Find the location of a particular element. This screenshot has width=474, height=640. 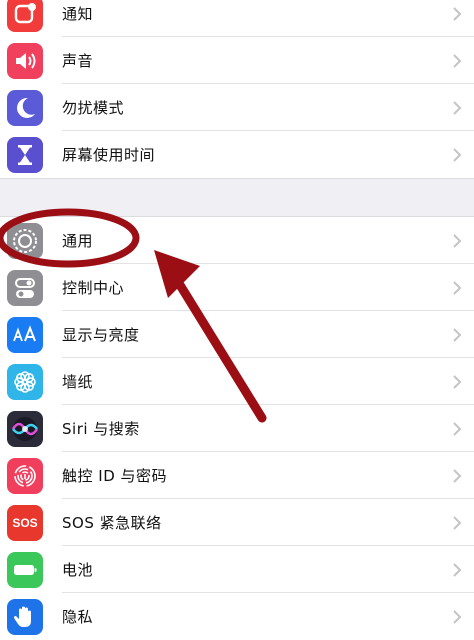

settings-row-wallpaper: 墙纸 is located at coordinates (237, 381).